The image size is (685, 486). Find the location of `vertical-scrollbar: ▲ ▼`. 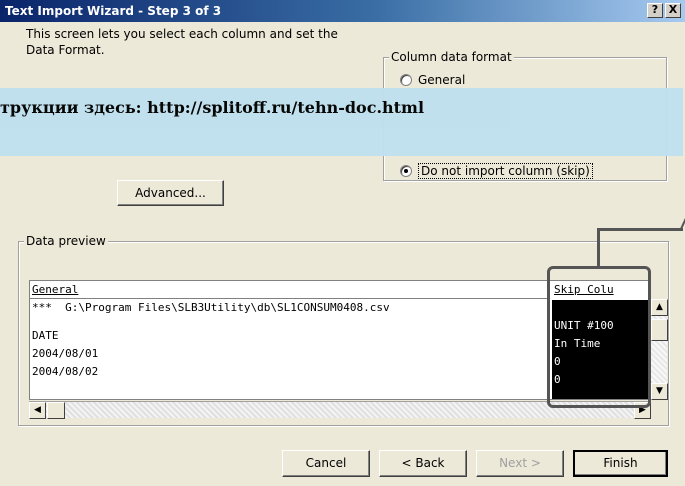

vertical-scrollbar: ▲ ▼ is located at coordinates (659, 349).